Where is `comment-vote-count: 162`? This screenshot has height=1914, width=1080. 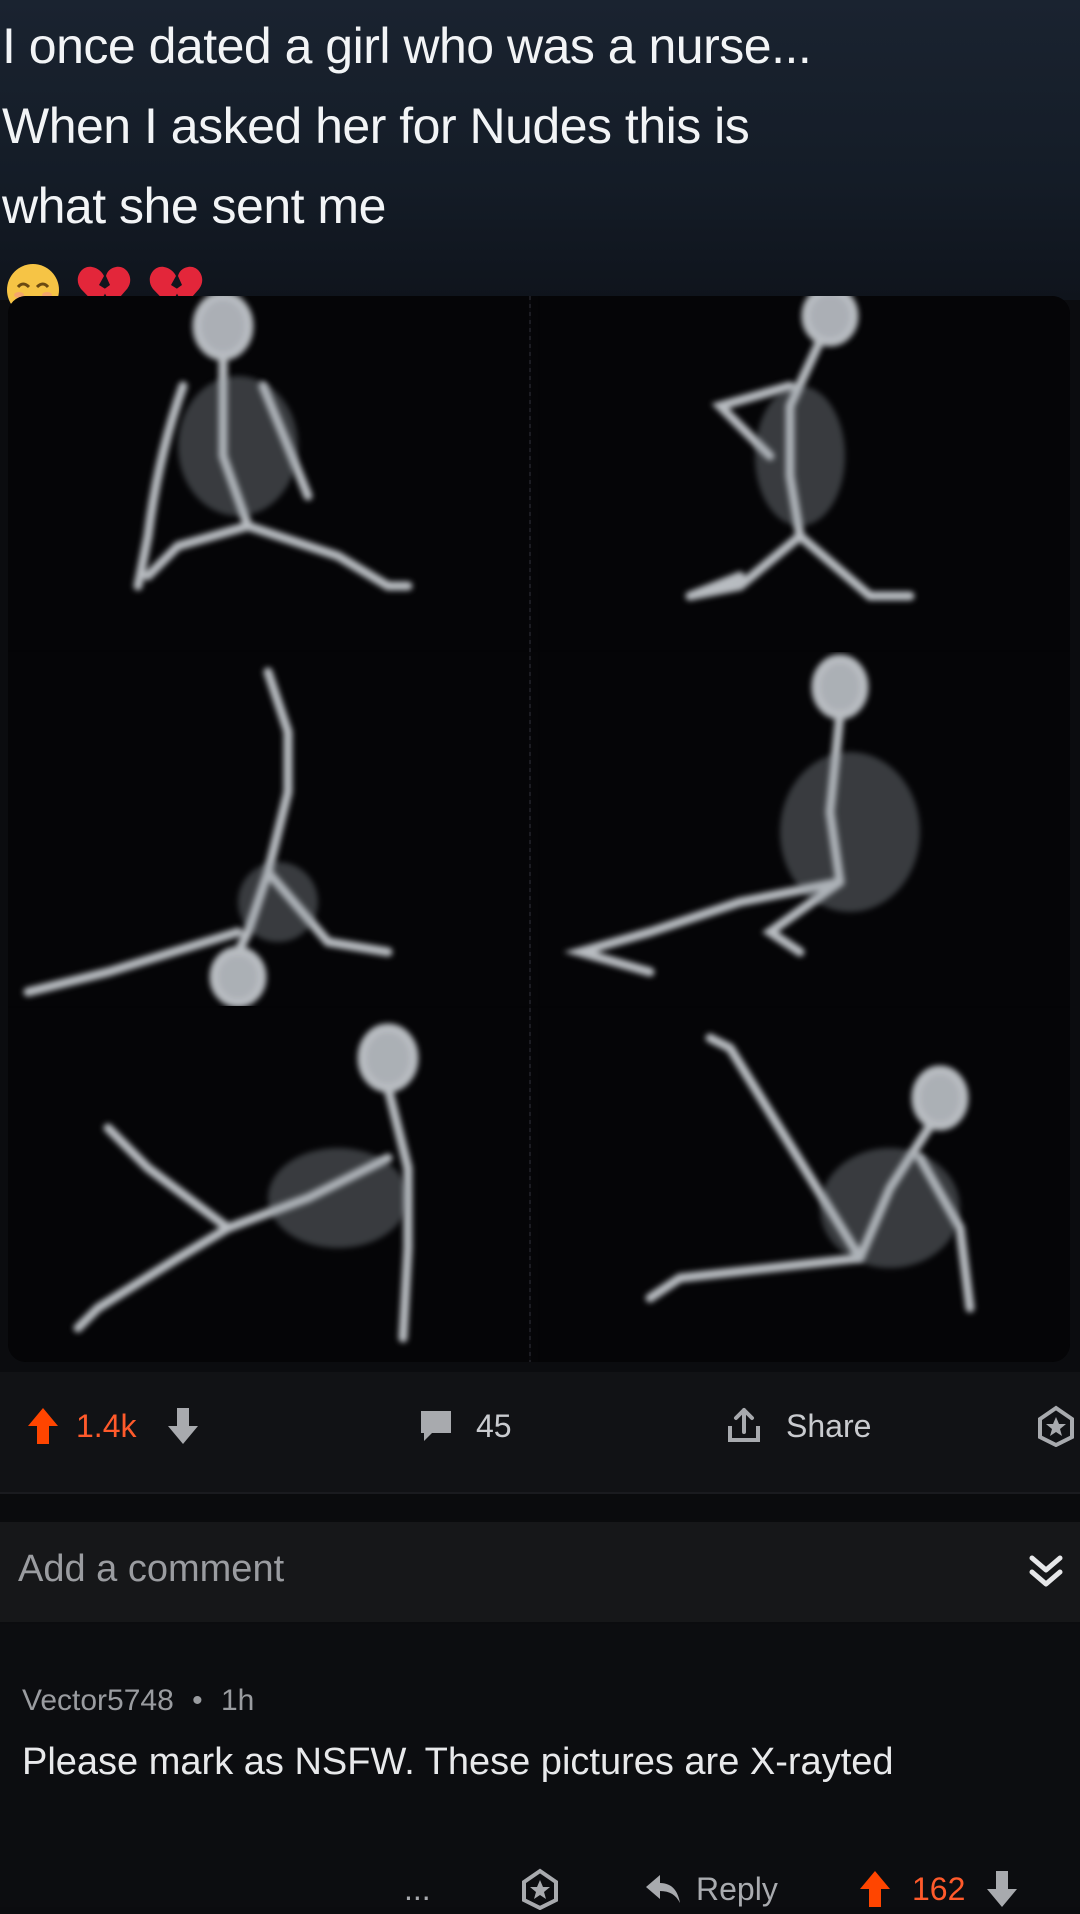 comment-vote-count: 162 is located at coordinates (939, 1888).